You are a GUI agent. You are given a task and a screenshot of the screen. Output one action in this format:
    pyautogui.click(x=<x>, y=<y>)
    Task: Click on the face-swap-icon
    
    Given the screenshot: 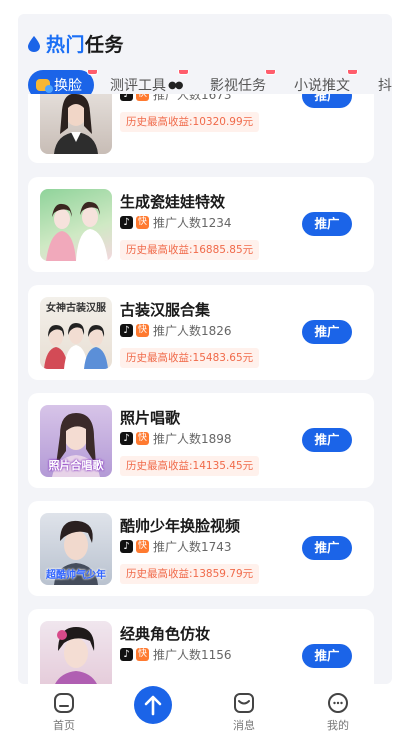 What is the action you would take?
    pyautogui.click(x=44, y=86)
    